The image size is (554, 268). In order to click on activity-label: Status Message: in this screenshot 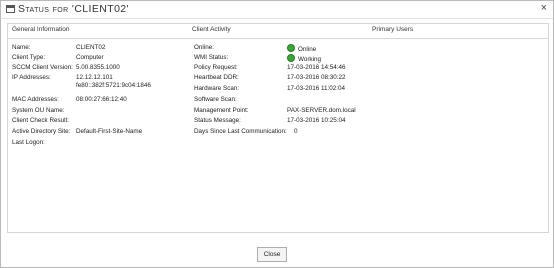, I will do `click(217, 120)`.